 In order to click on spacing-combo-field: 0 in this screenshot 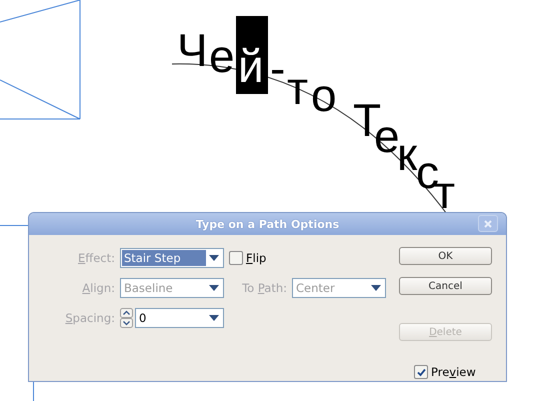, I will do `click(179, 318)`.